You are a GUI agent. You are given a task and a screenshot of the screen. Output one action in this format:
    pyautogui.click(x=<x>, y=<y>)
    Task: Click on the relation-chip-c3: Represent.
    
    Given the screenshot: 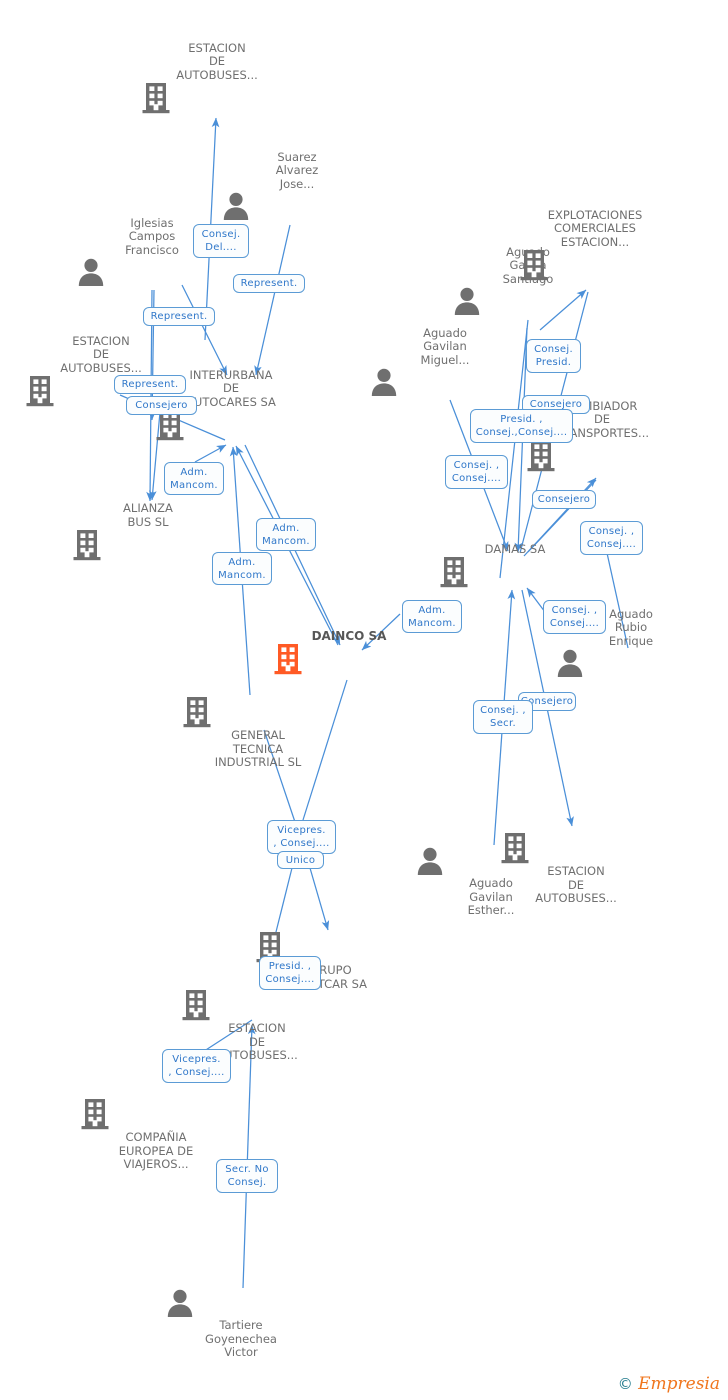 What is the action you would take?
    pyautogui.click(x=179, y=316)
    